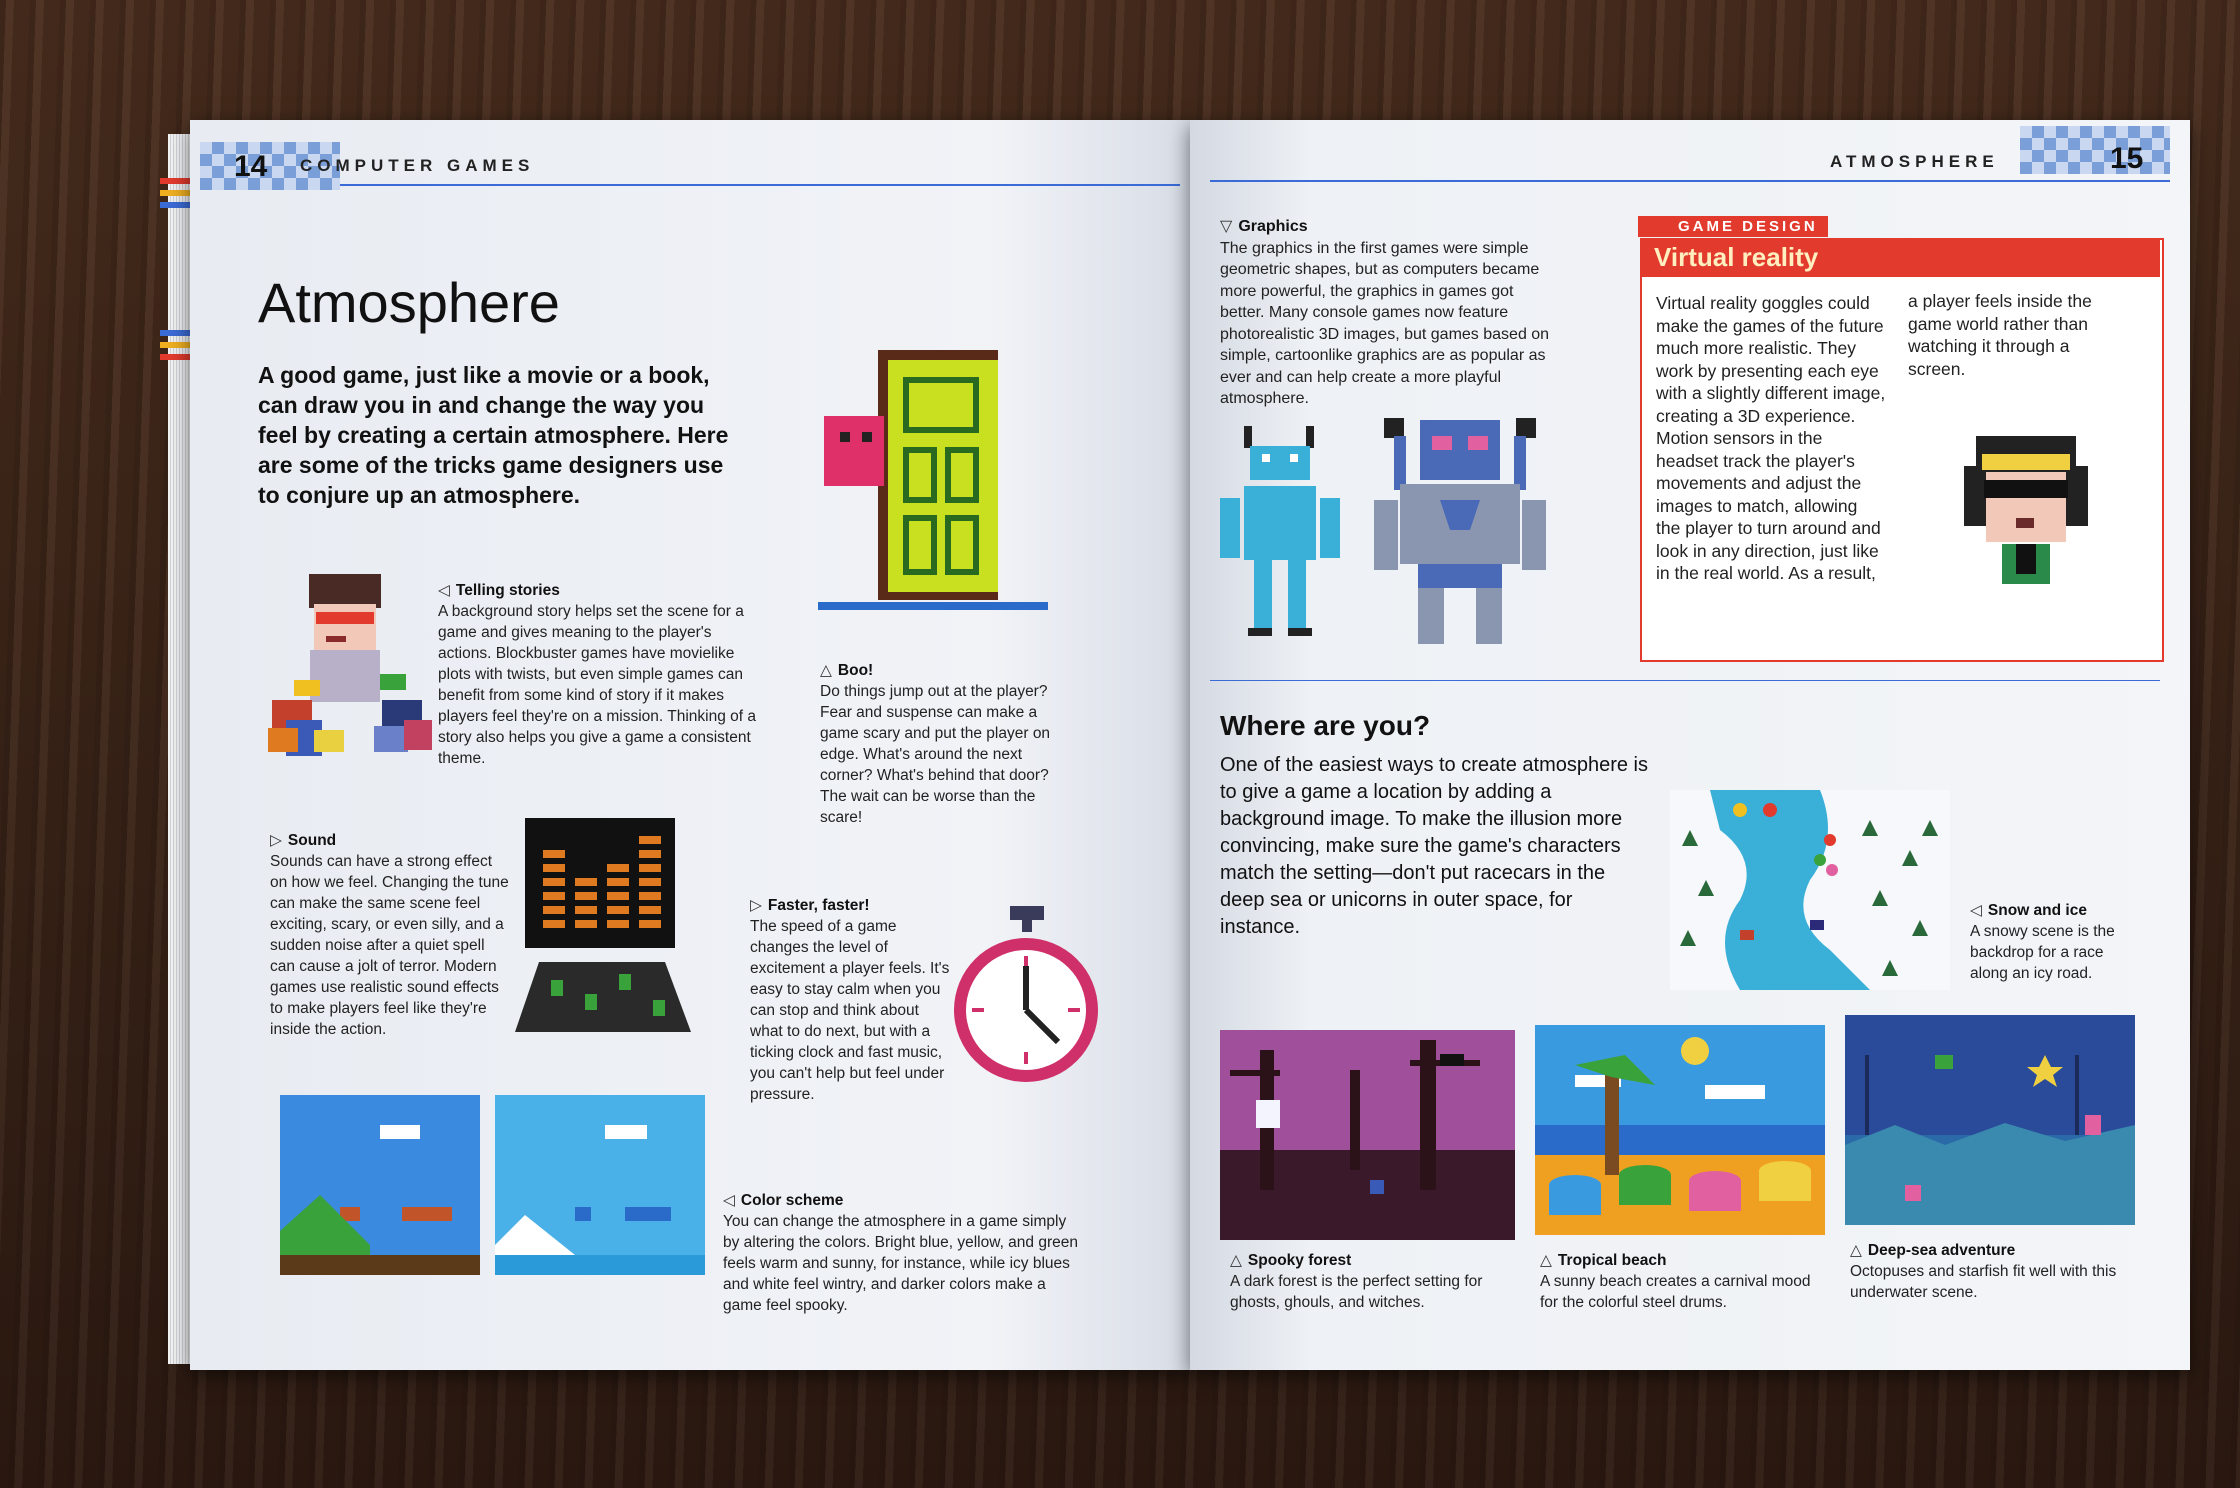 The width and height of the screenshot is (2240, 1488). What do you see at coordinates (2095, 150) in the screenshot?
I see `header-pixel-pattern-right` at bounding box center [2095, 150].